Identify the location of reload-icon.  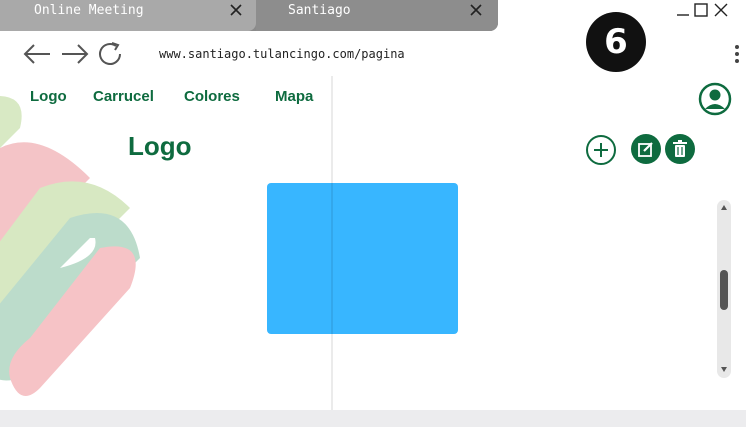
(112, 54).